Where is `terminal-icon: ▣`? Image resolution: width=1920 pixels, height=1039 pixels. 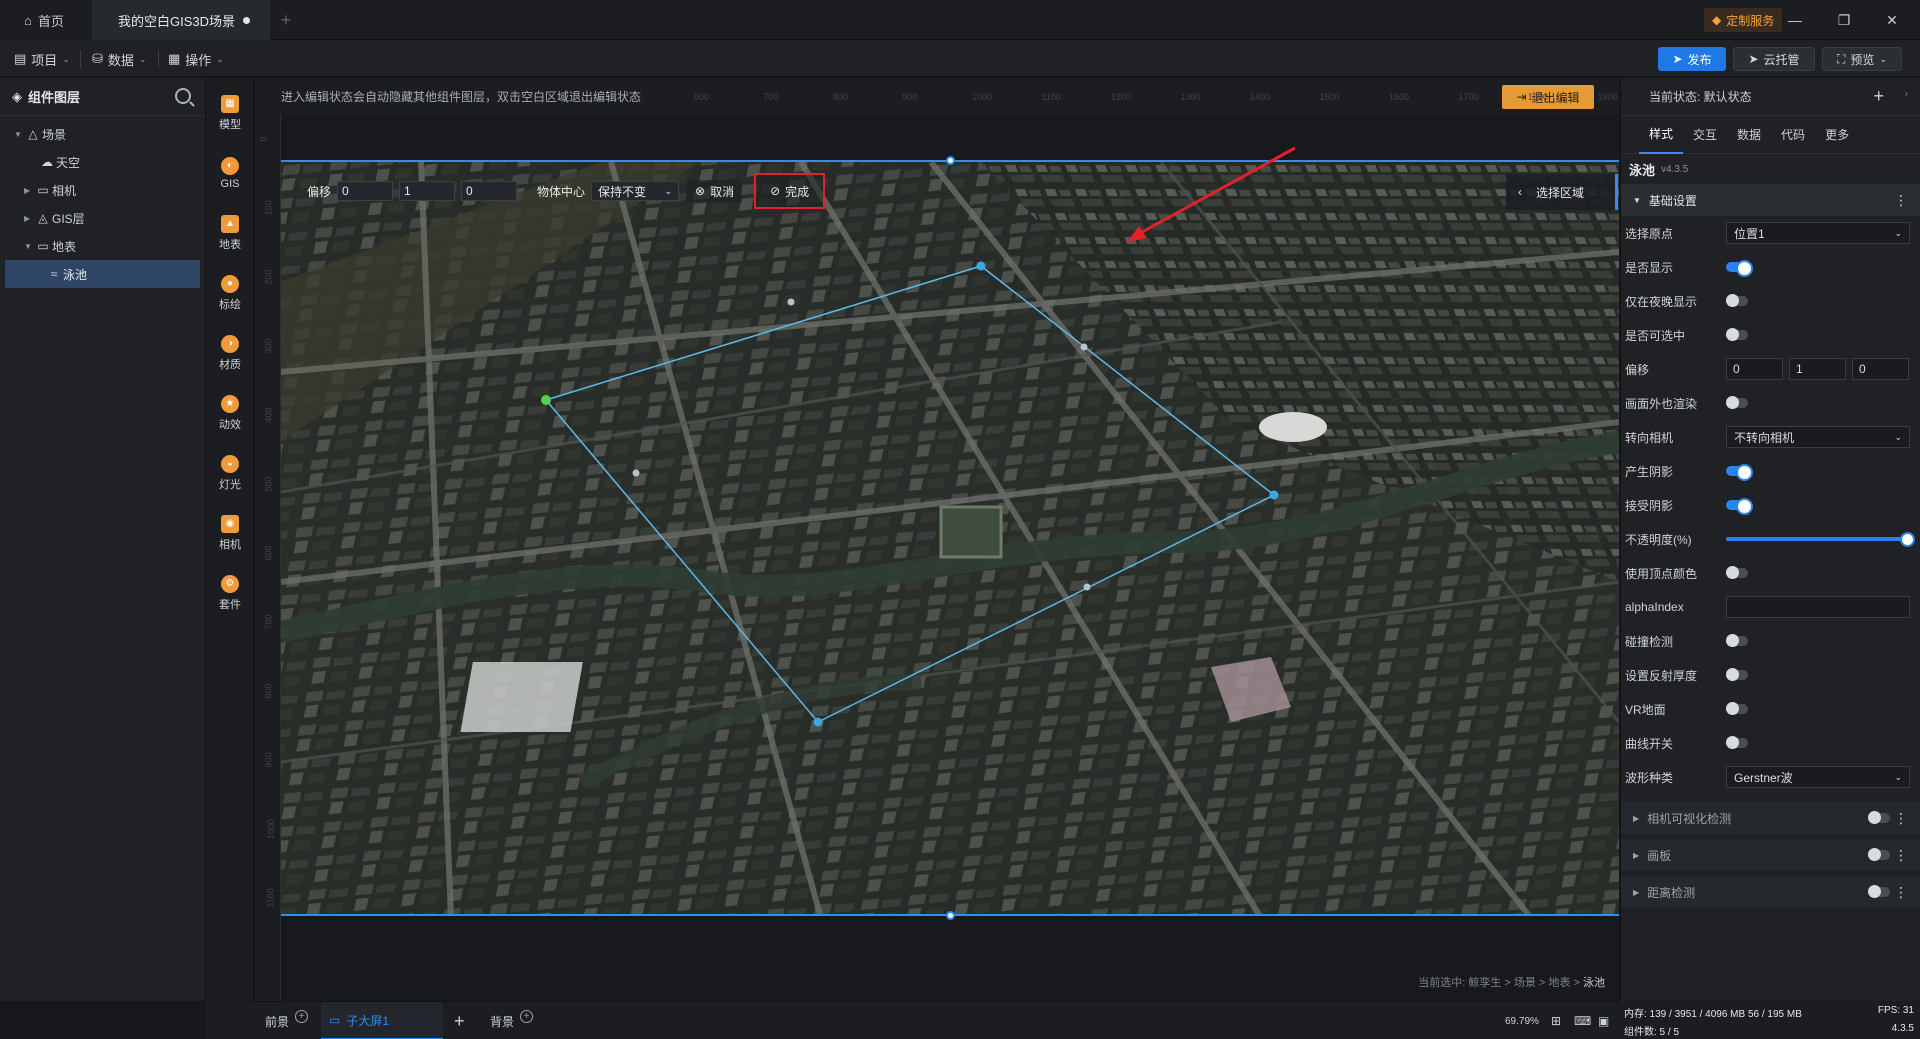 terminal-icon: ▣ is located at coordinates (1603, 1020).